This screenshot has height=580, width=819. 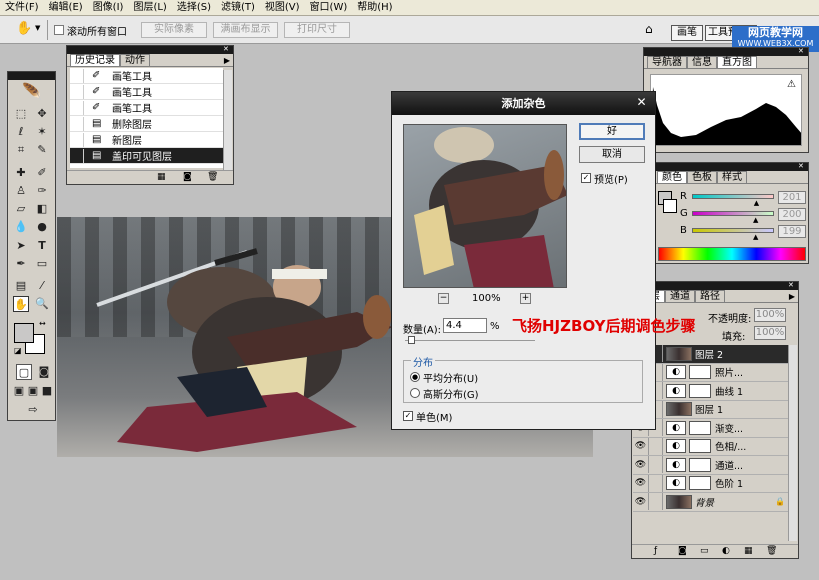 I want to click on blur-tool-icon: 💧, so click(x=21, y=227).